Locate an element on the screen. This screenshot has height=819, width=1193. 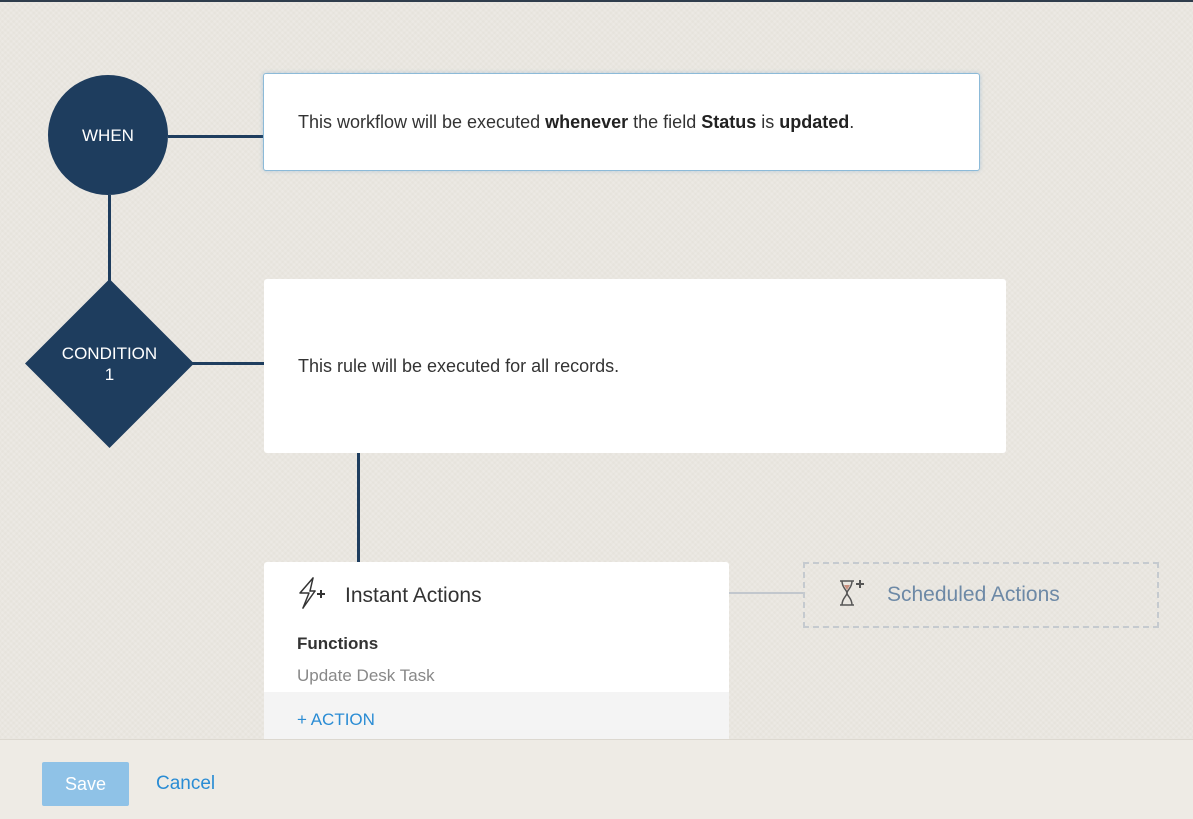
save-button: Save is located at coordinates (85, 784).